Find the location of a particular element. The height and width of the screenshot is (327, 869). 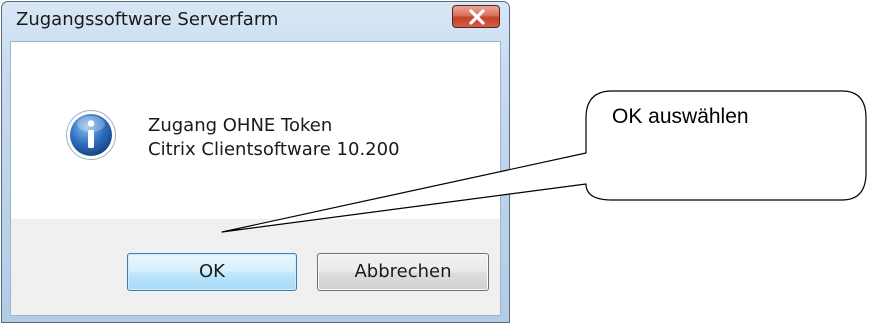

information-icon is located at coordinates (91, 135).